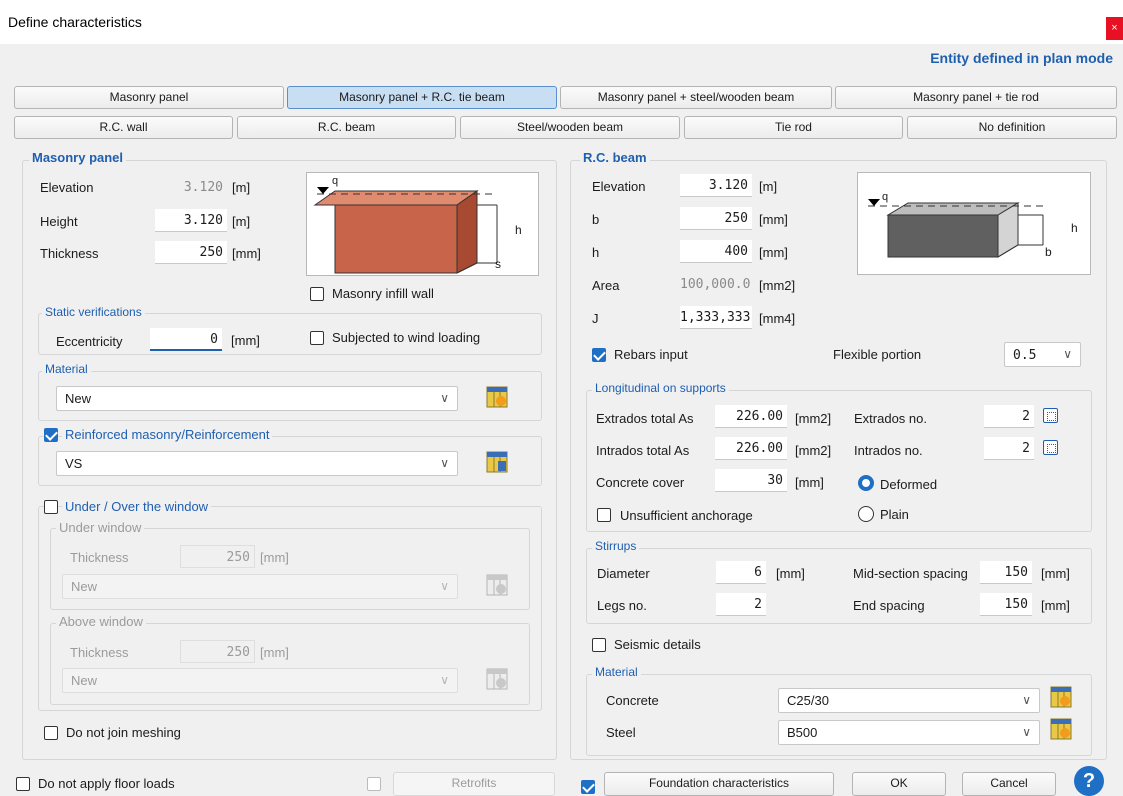 Image resolution: width=1123 pixels, height=796 pixels. What do you see at coordinates (813, 418) in the screenshot?
I see `extrados-as-unit: [mm2]` at bounding box center [813, 418].